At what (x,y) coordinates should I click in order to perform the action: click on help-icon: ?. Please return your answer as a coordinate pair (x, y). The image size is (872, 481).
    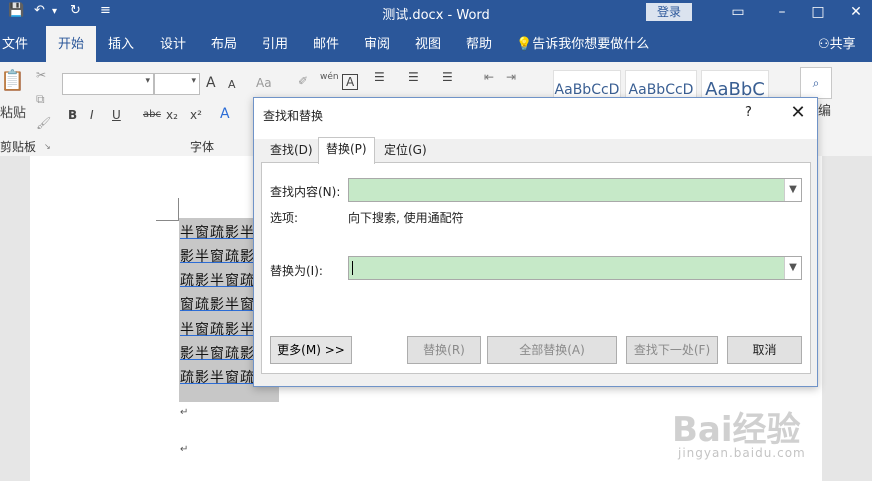
    Looking at the image, I should click on (748, 112).